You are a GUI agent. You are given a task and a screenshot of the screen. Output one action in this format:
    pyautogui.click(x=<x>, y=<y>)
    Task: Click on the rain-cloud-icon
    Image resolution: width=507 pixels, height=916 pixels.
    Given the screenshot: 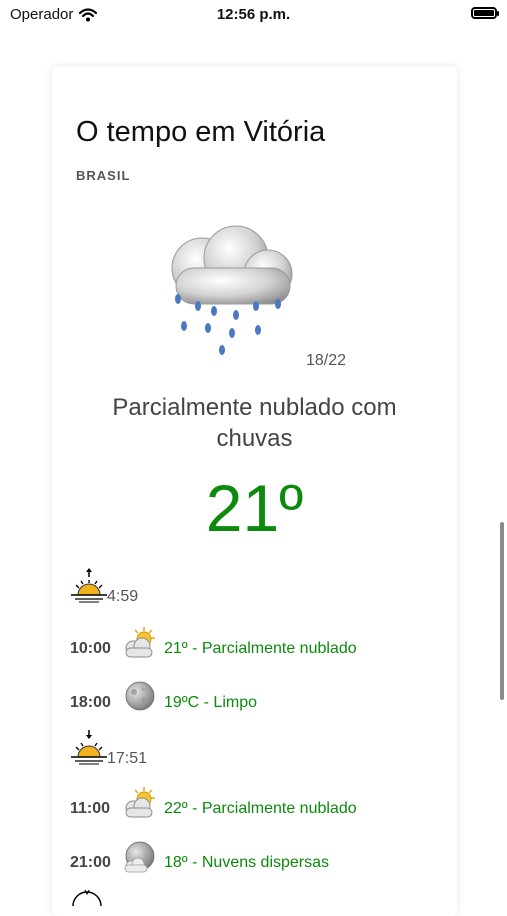 What is the action you would take?
    pyautogui.click(x=232, y=290)
    